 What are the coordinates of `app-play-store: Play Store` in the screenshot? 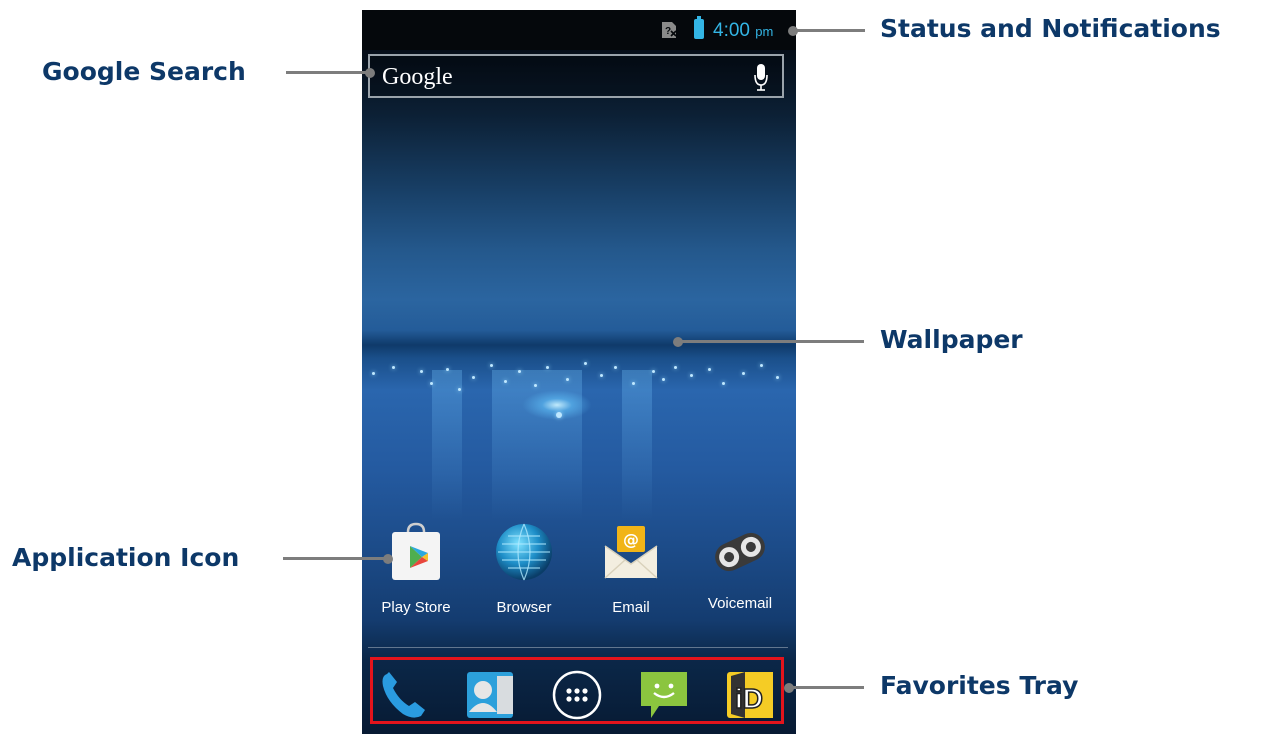 It's located at (416, 572).